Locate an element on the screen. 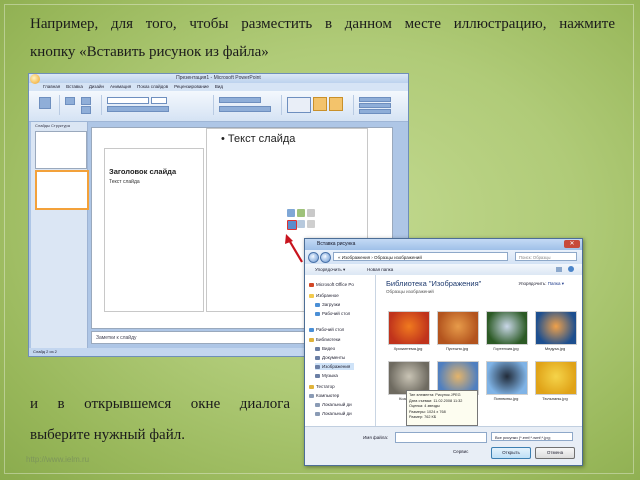 This screenshot has width=640, height=480. nav-item: Библиотеки is located at coordinates (324, 339).